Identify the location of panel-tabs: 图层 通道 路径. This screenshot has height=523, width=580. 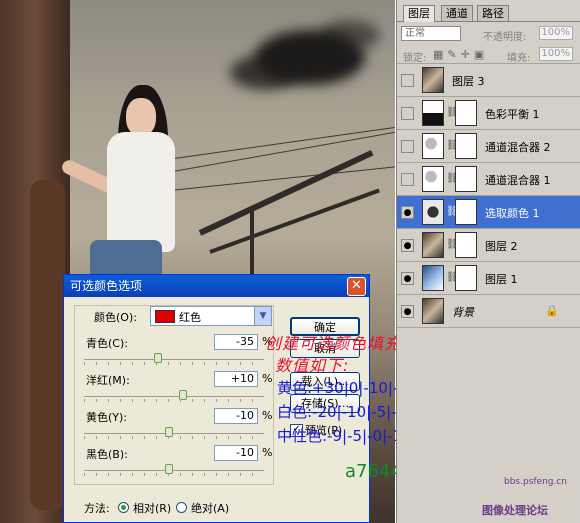
(488, 13).